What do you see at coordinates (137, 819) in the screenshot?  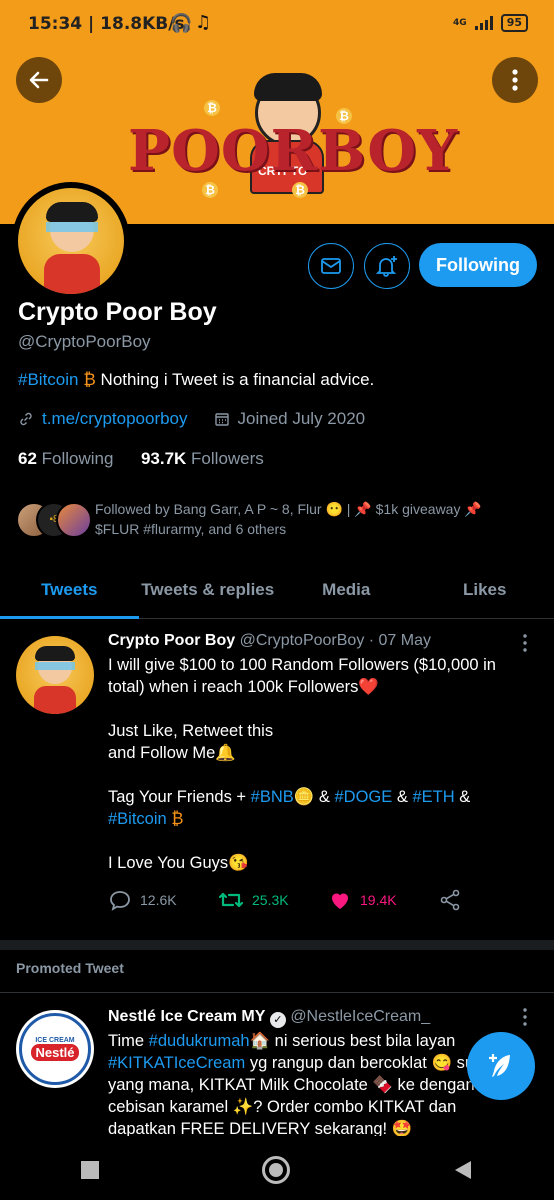 I see `hashtag-link: #Bitcoin` at bounding box center [137, 819].